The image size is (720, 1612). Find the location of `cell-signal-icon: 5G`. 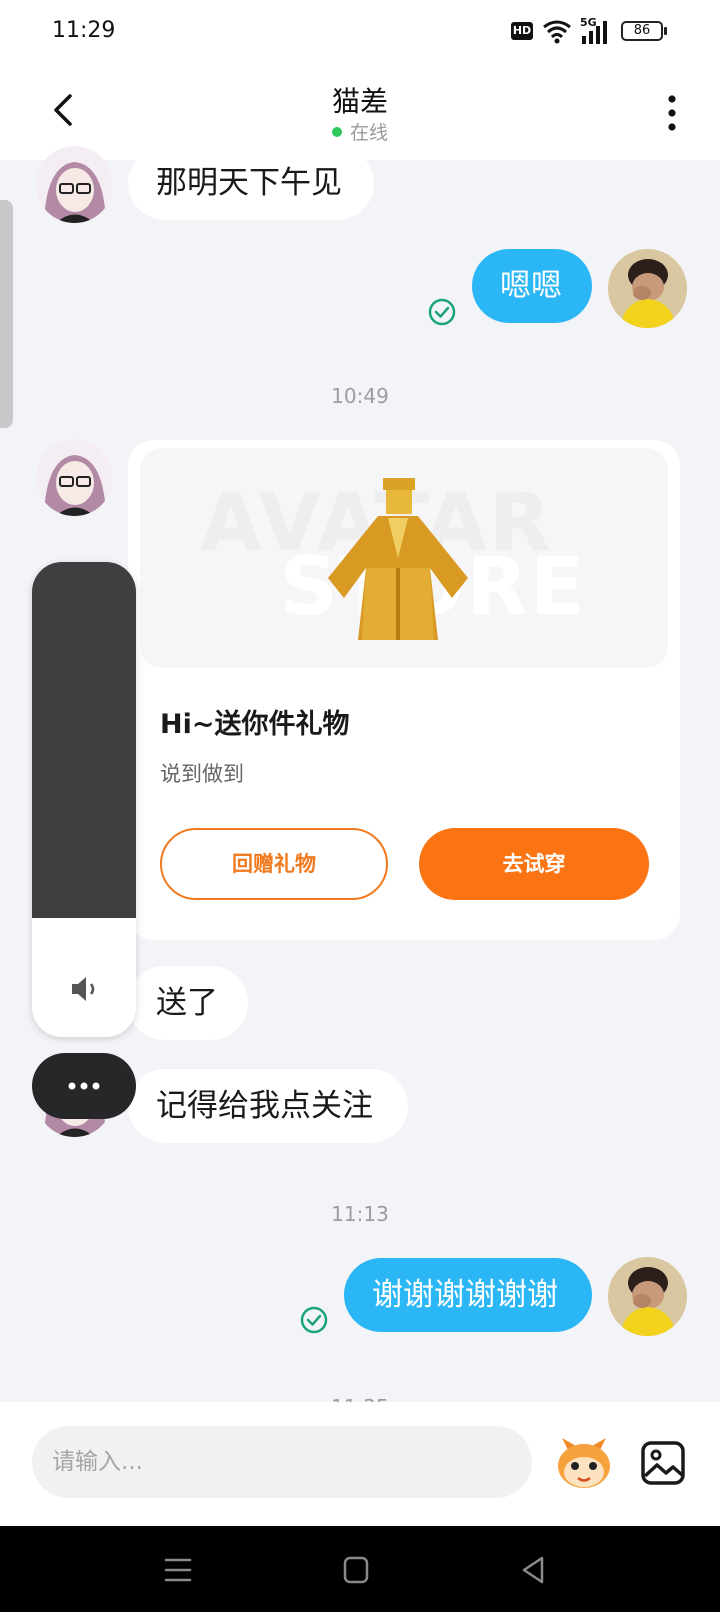

cell-signal-icon: 5G is located at coordinates (598, 31).